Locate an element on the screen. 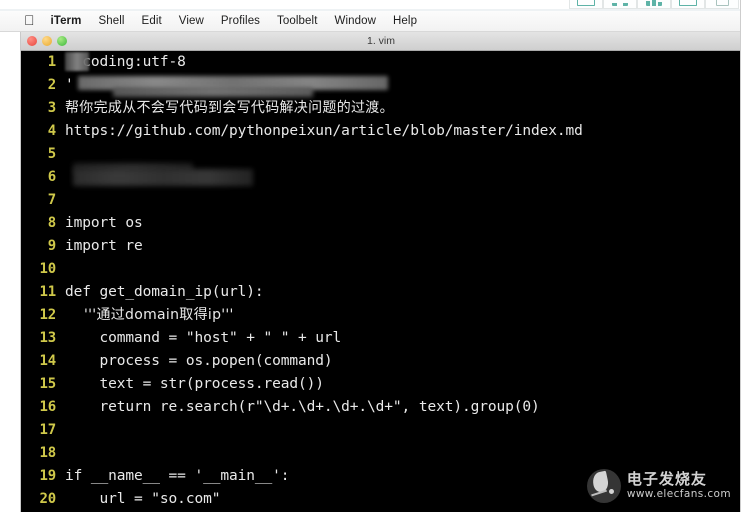 The width and height of the screenshot is (741, 512). menu-item-profiles: Profiles is located at coordinates (240, 21).